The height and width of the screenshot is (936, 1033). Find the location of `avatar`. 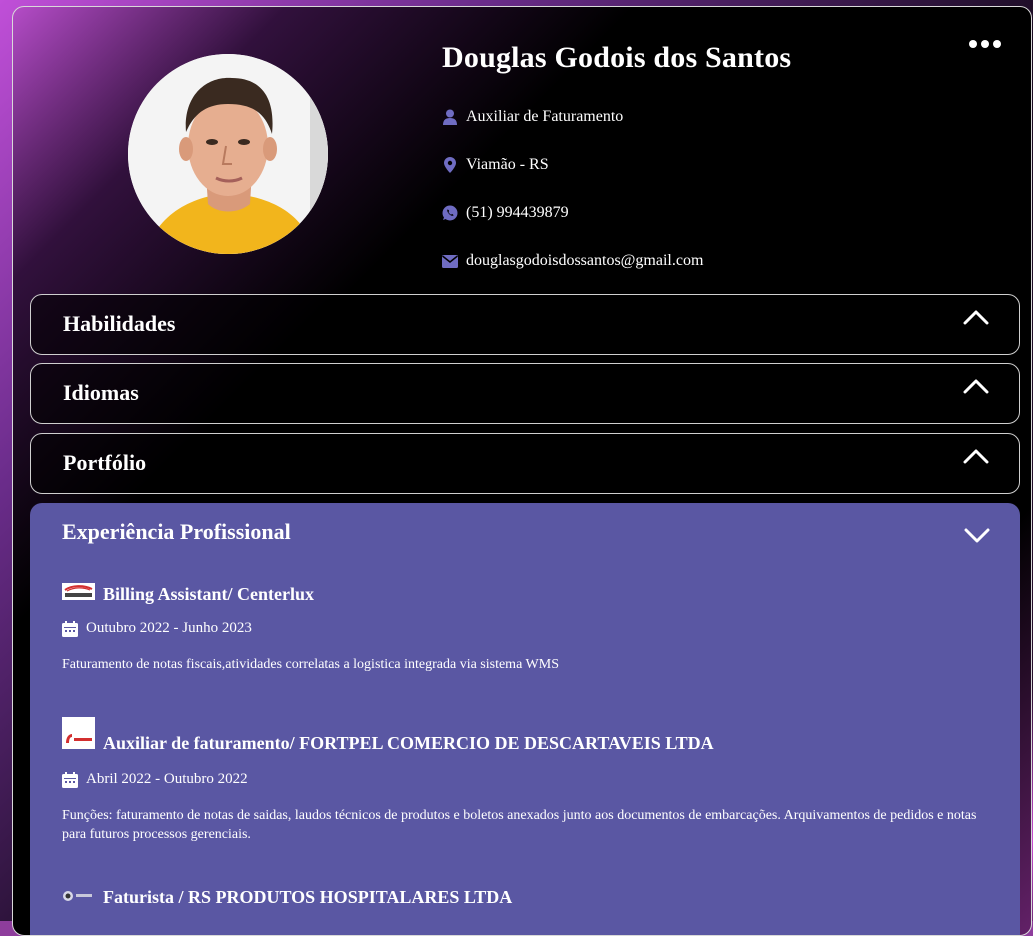

avatar is located at coordinates (228, 154).